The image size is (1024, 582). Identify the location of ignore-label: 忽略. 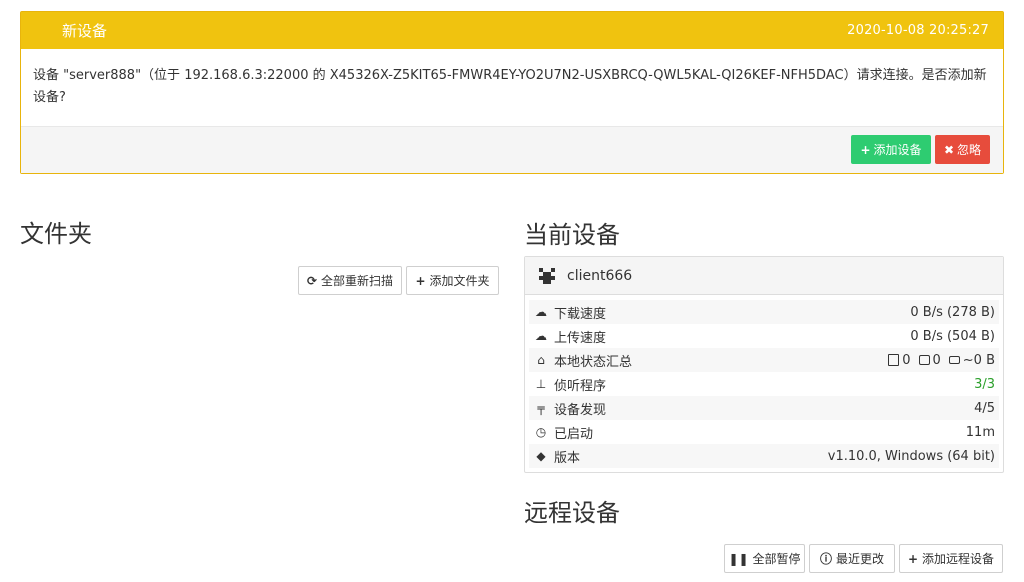
(969, 150).